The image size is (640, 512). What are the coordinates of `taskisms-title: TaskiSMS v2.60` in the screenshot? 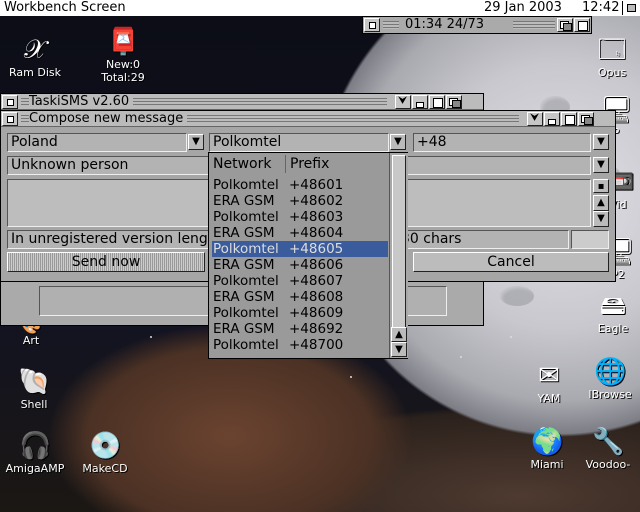 It's located at (81, 101).